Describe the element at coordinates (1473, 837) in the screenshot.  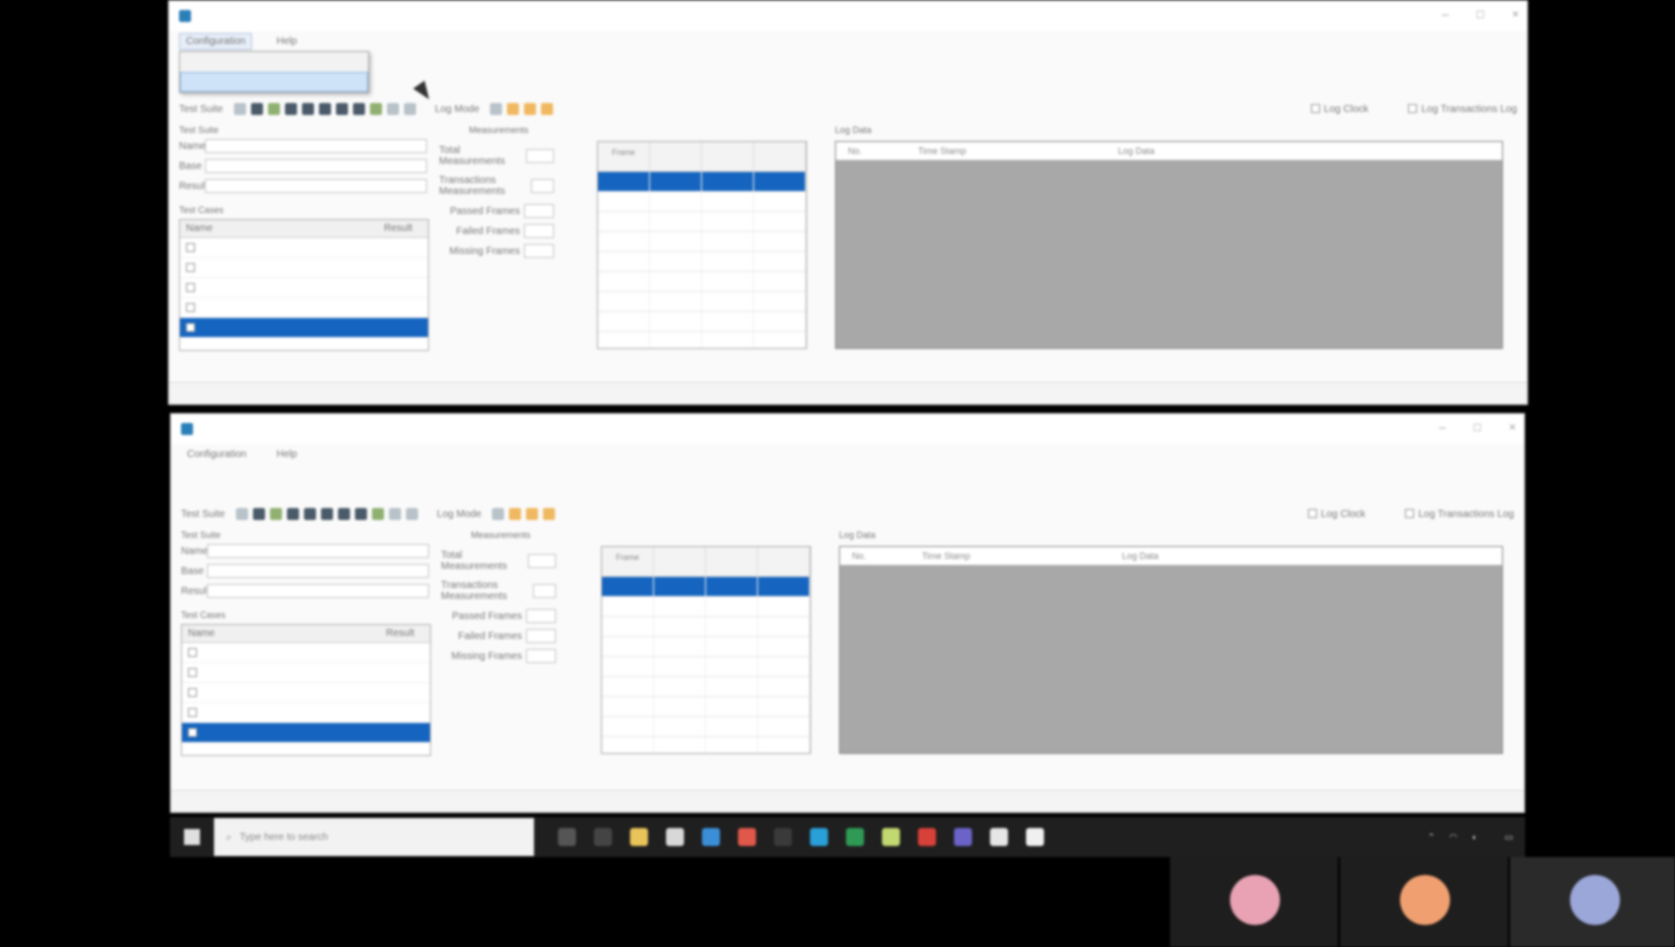
I see `volume-icon: ◖` at that location.